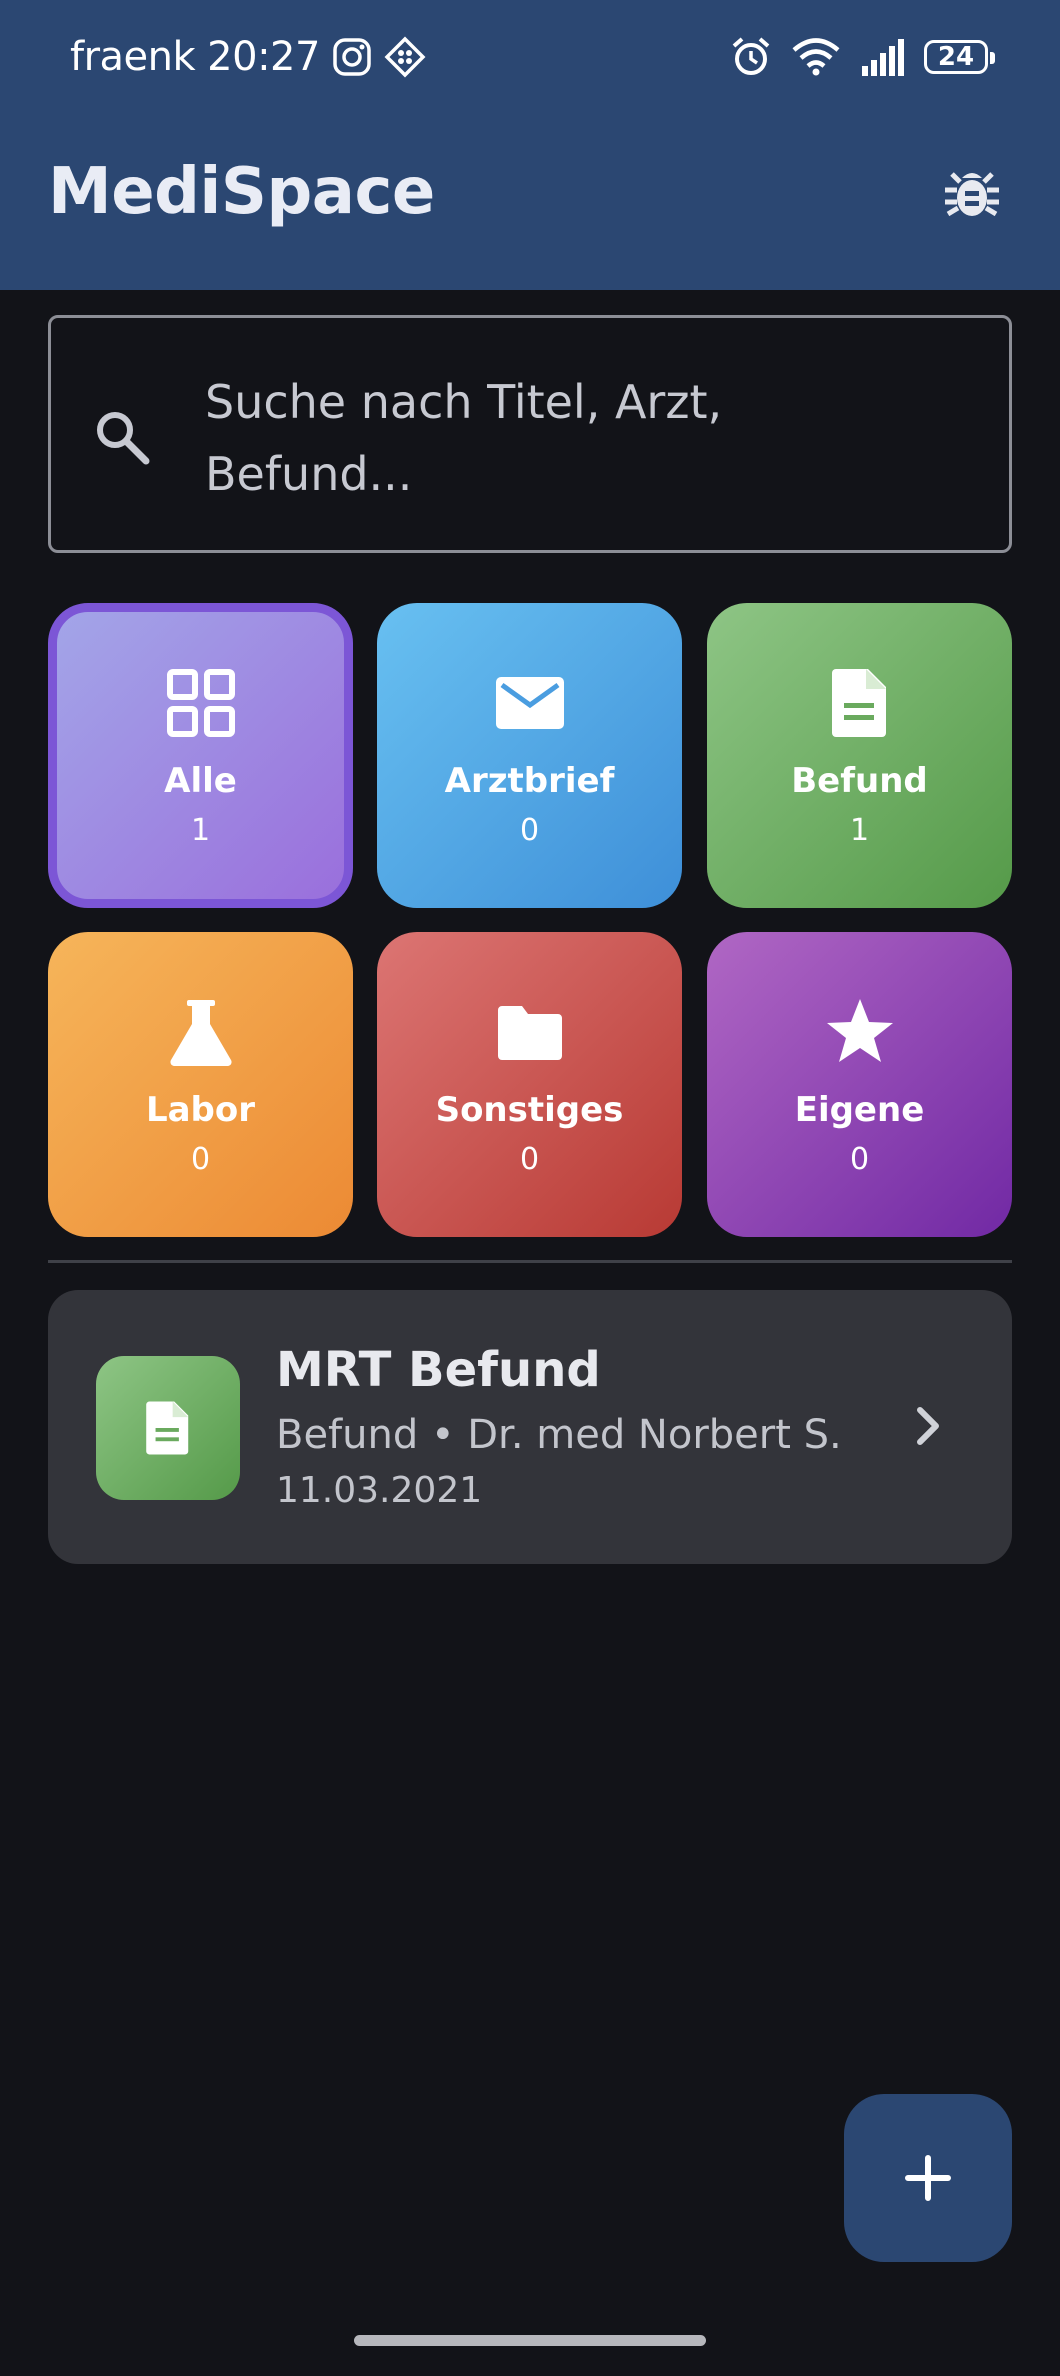 This screenshot has height=2376, width=1060. Describe the element at coordinates (133, 57) in the screenshot. I see `carrier-name: fraenk` at that location.